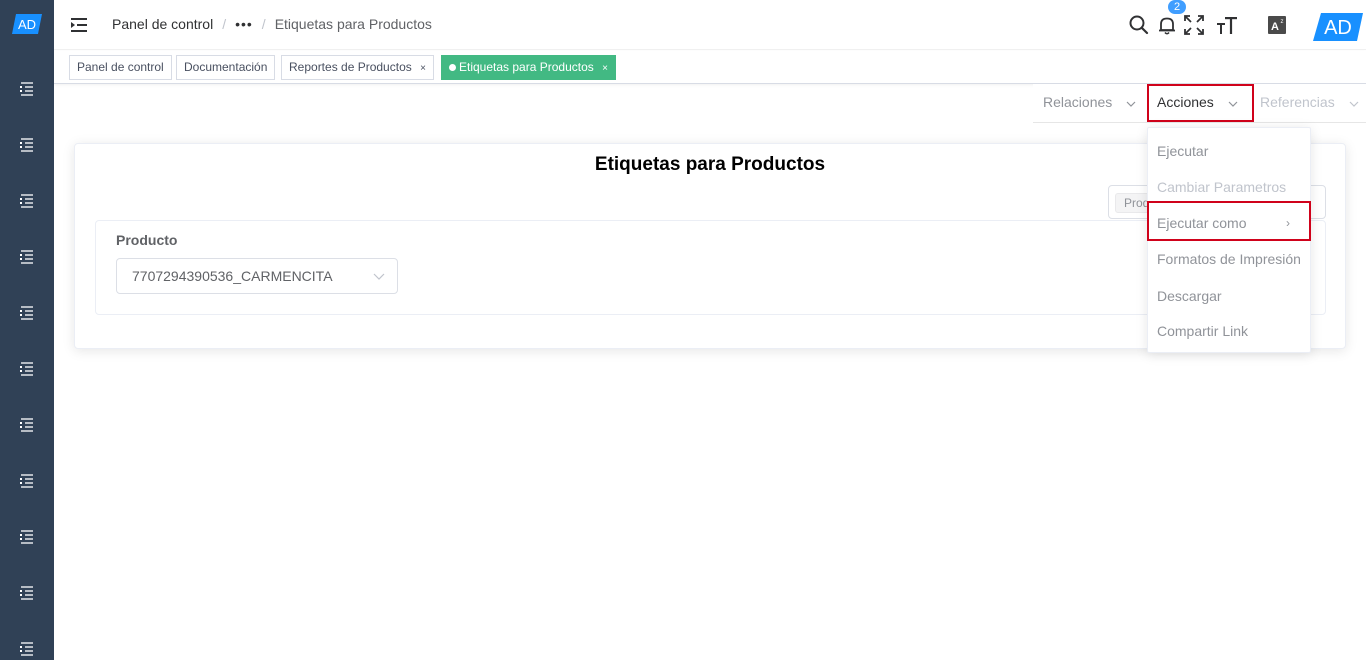 The height and width of the screenshot is (660, 1366). What do you see at coordinates (27, 330) in the screenshot?
I see `sidebar: AD` at bounding box center [27, 330].